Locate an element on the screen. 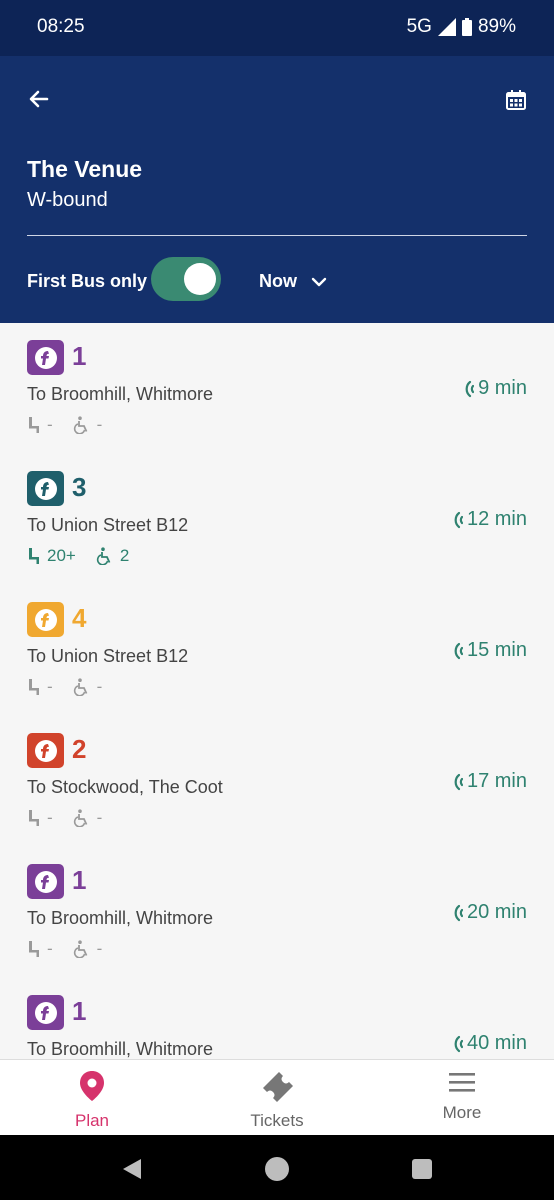 The height and width of the screenshot is (1200, 554). first-bus-toggle is located at coordinates (186, 279).